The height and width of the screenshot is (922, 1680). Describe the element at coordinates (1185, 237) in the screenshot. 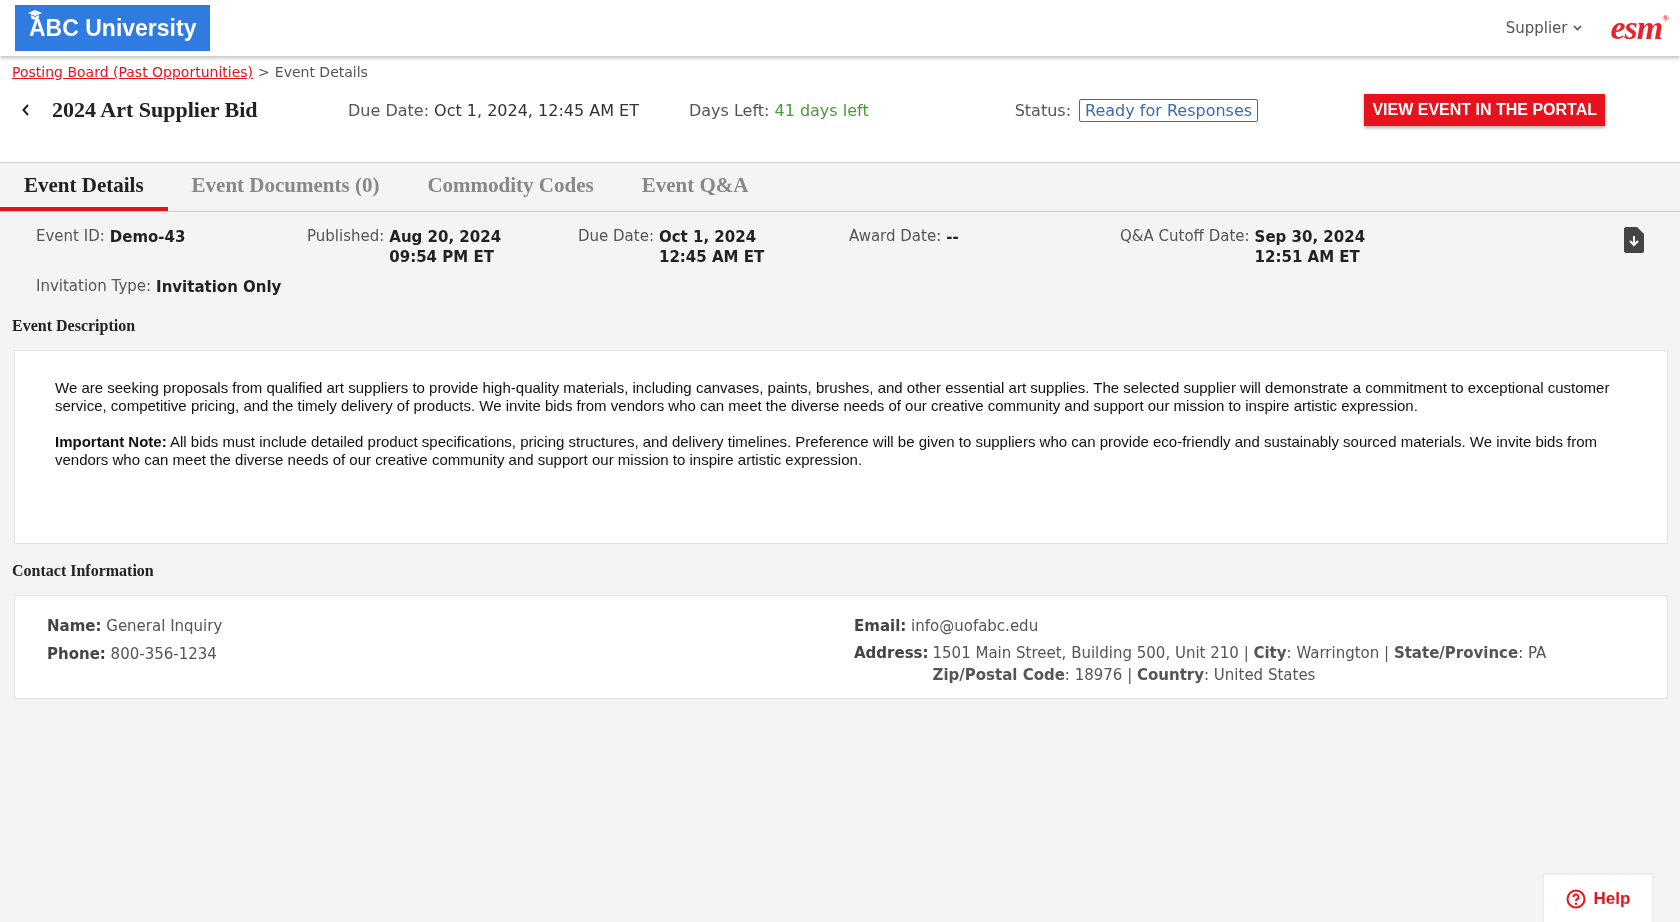

I see `field-label: Q&A Cutoff Date:` at that location.